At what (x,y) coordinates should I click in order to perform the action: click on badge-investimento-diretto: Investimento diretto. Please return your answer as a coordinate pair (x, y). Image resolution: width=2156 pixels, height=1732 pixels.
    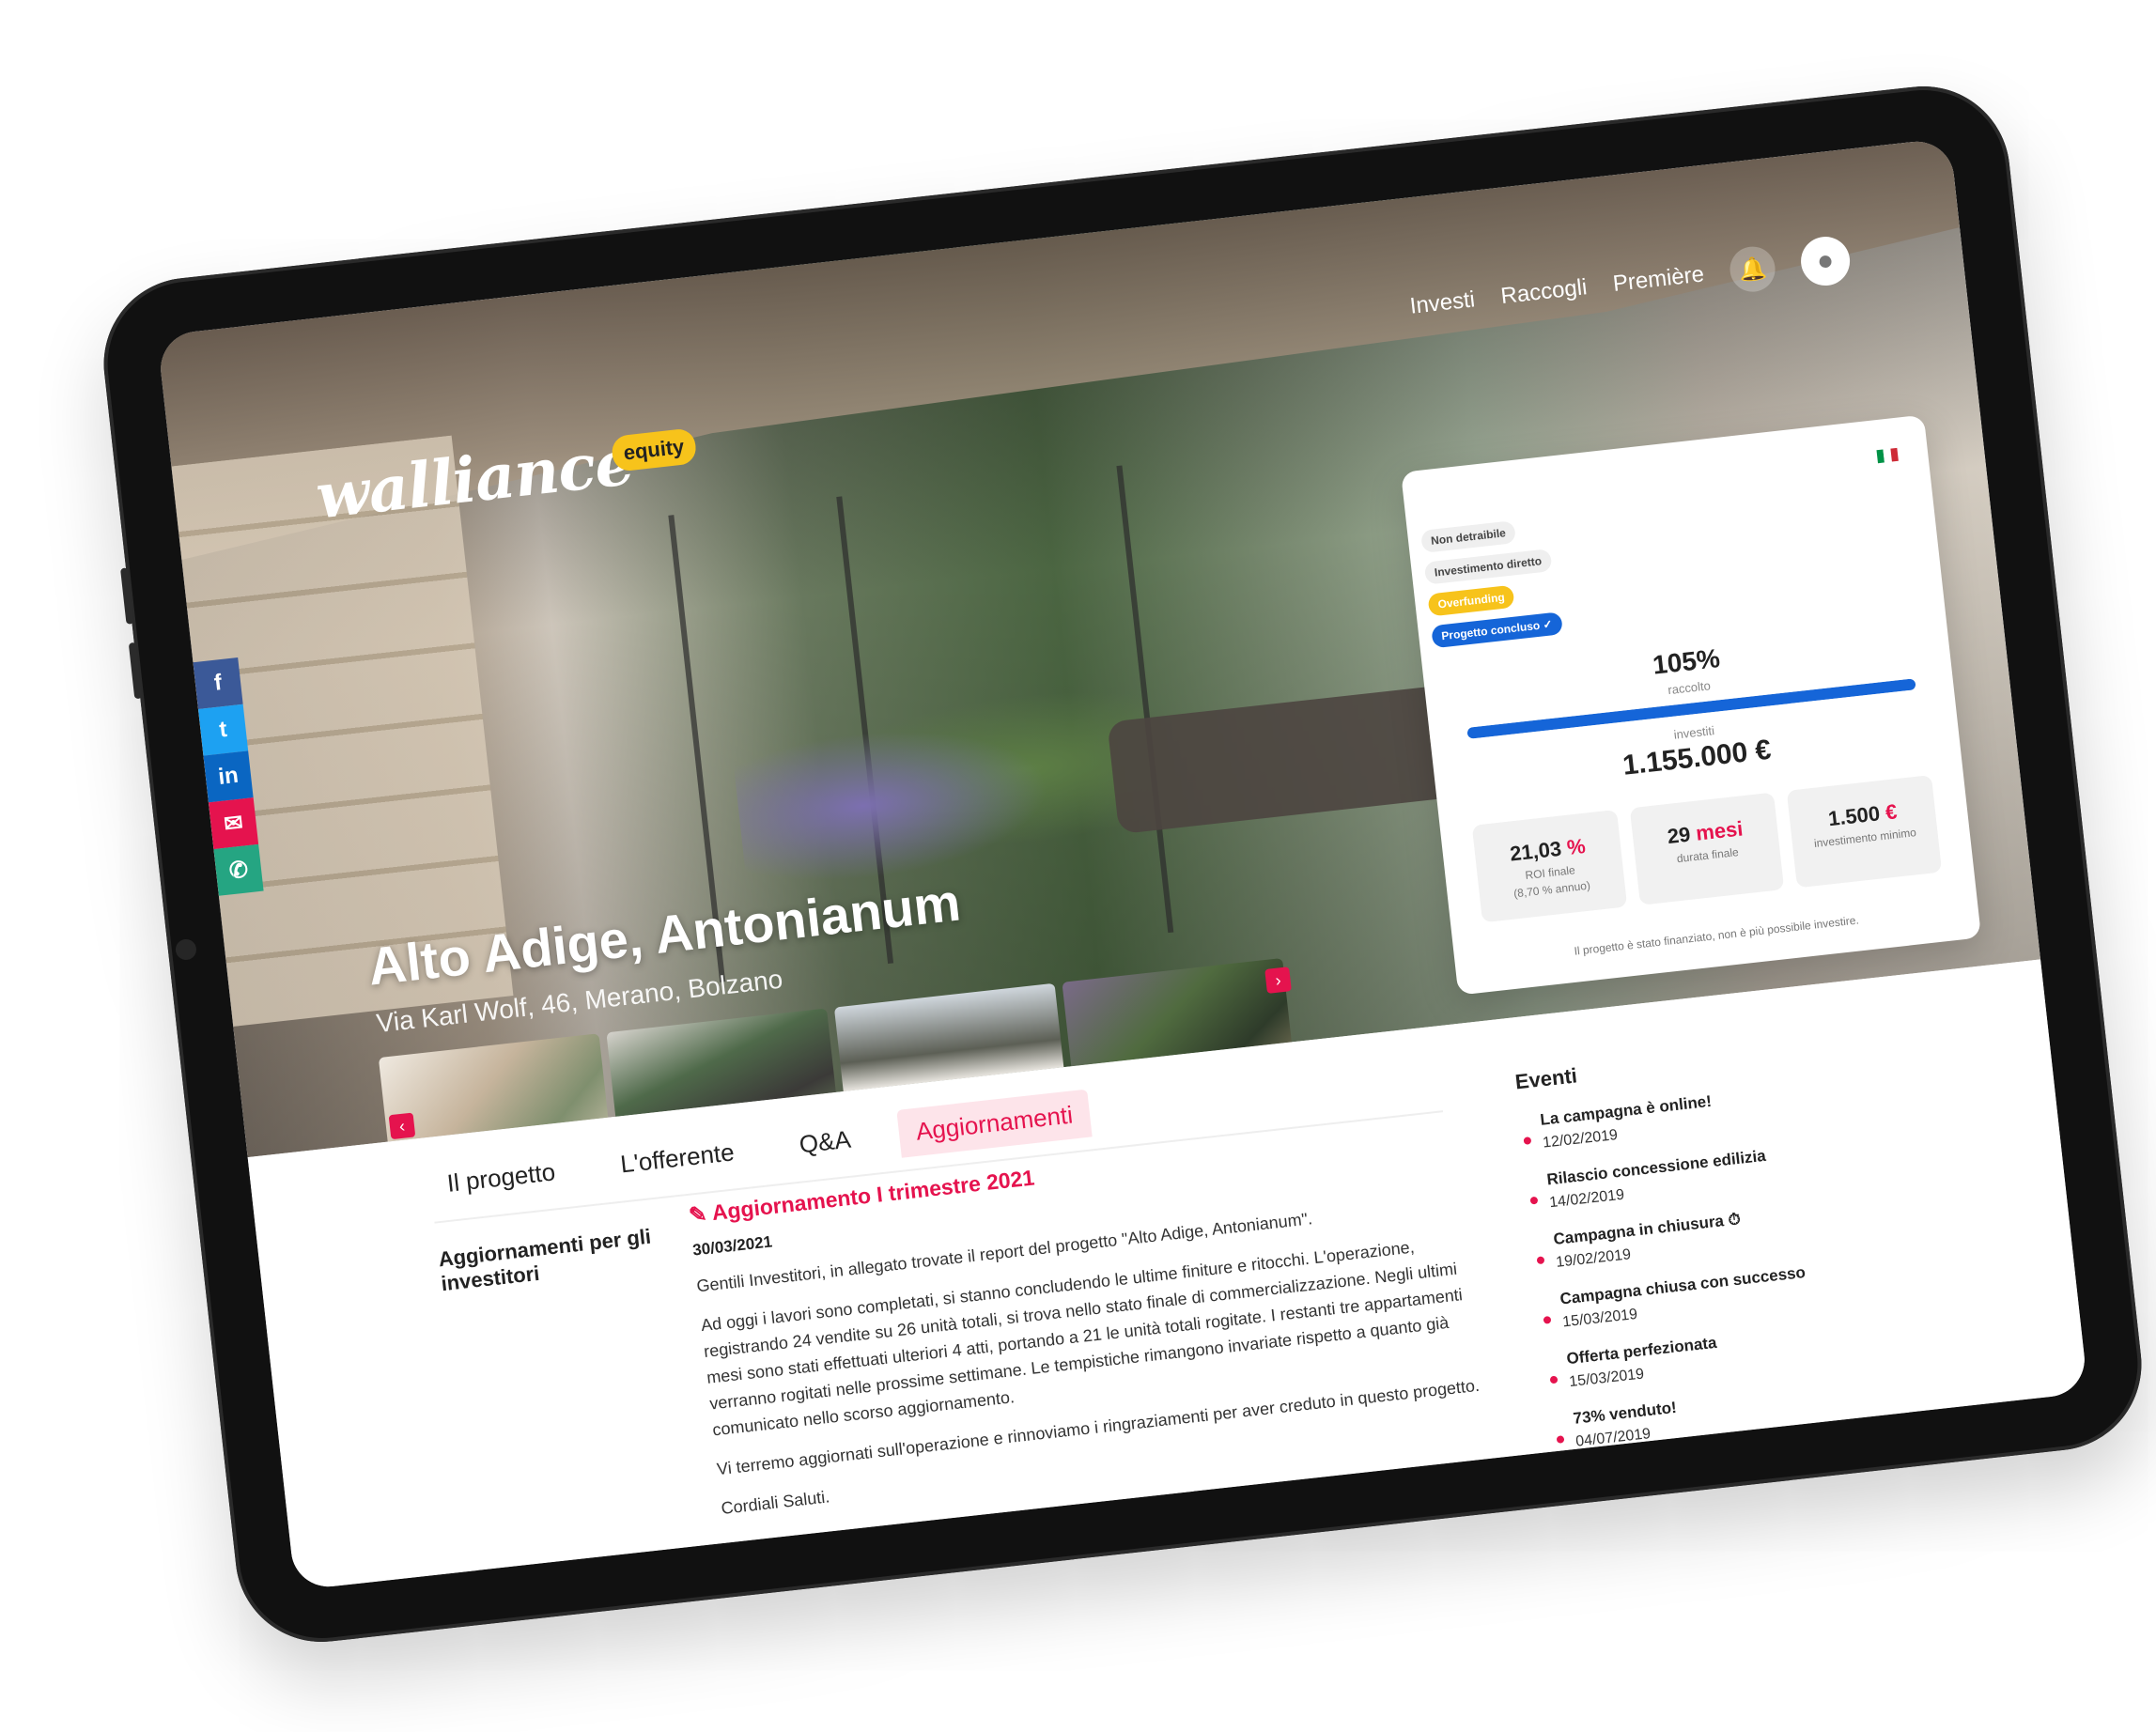
    Looking at the image, I should click on (1488, 567).